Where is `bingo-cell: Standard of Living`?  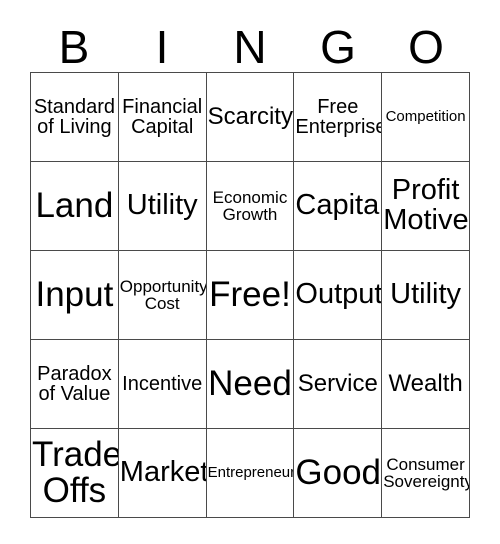 bingo-cell: Standard of Living is located at coordinates (75, 117).